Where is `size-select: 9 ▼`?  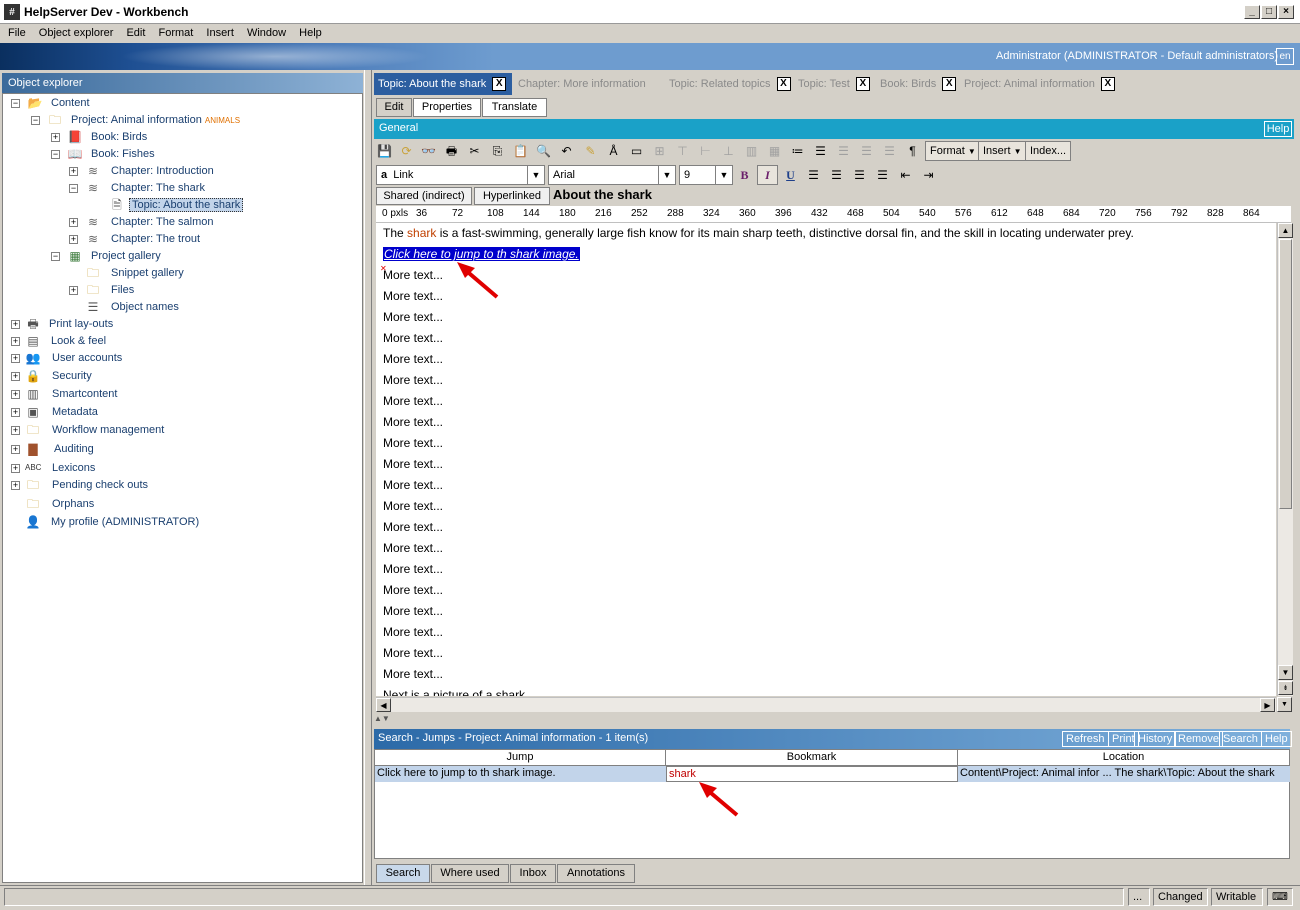 size-select: 9 ▼ is located at coordinates (706, 175).